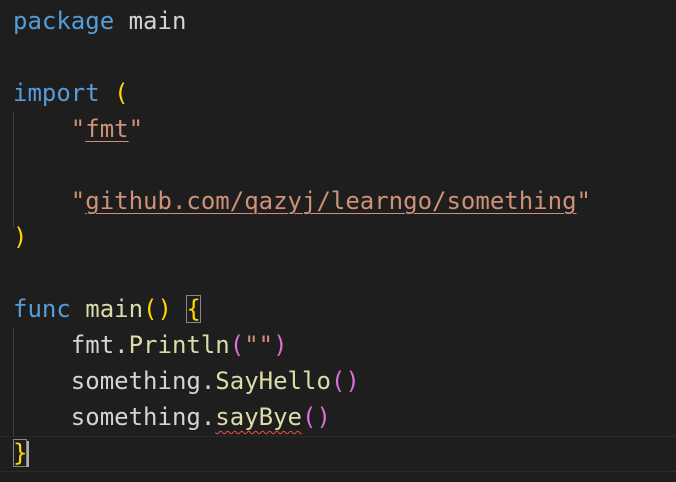 Image resolution: width=676 pixels, height=482 pixels. I want to click on code-token: fmt., so click(71, 345).